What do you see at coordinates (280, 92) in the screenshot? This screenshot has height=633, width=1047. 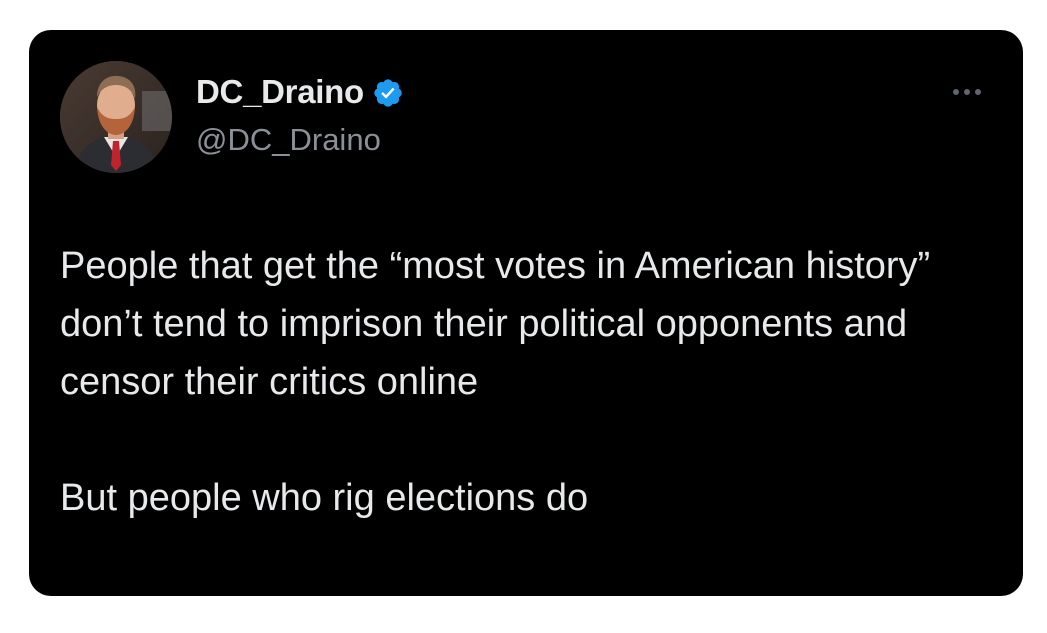 I see `author-display-name: DC_Draino` at bounding box center [280, 92].